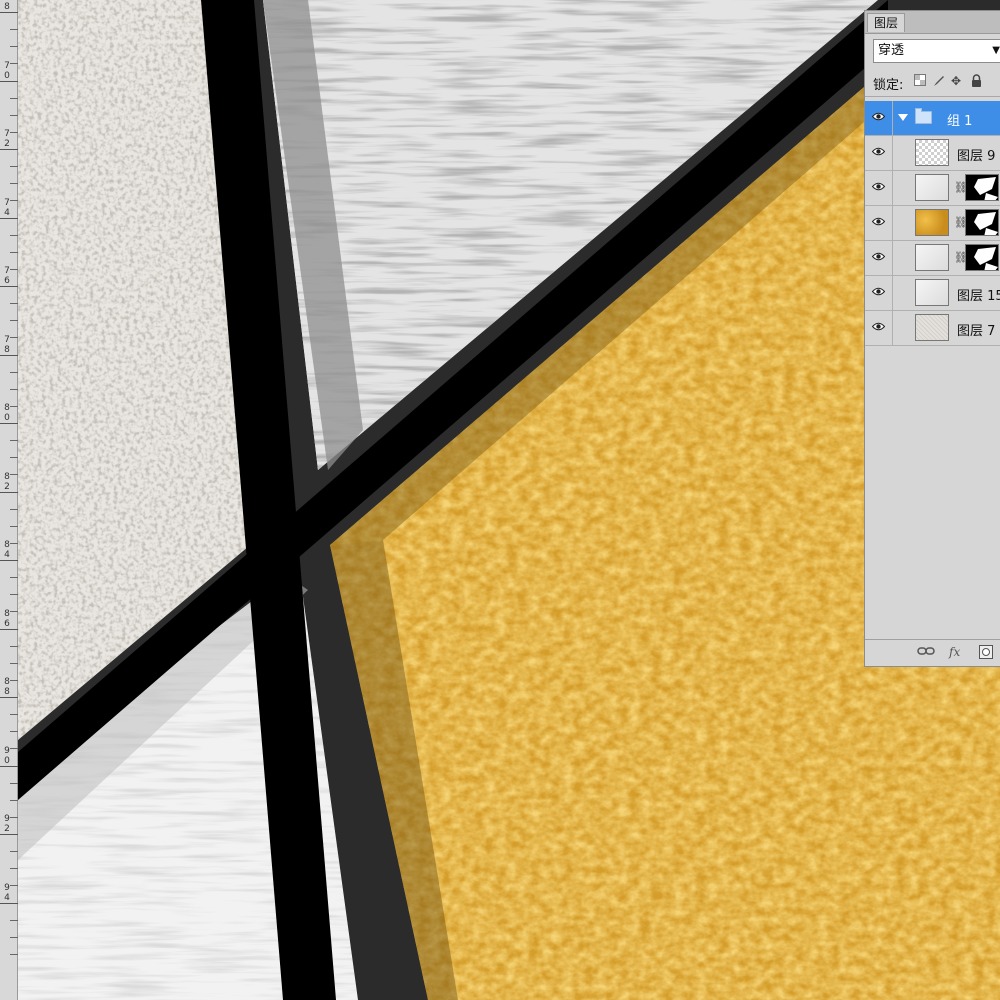 The image size is (1000, 1000). Describe the element at coordinates (7, 892) in the screenshot. I see `ruler-label: 94` at that location.